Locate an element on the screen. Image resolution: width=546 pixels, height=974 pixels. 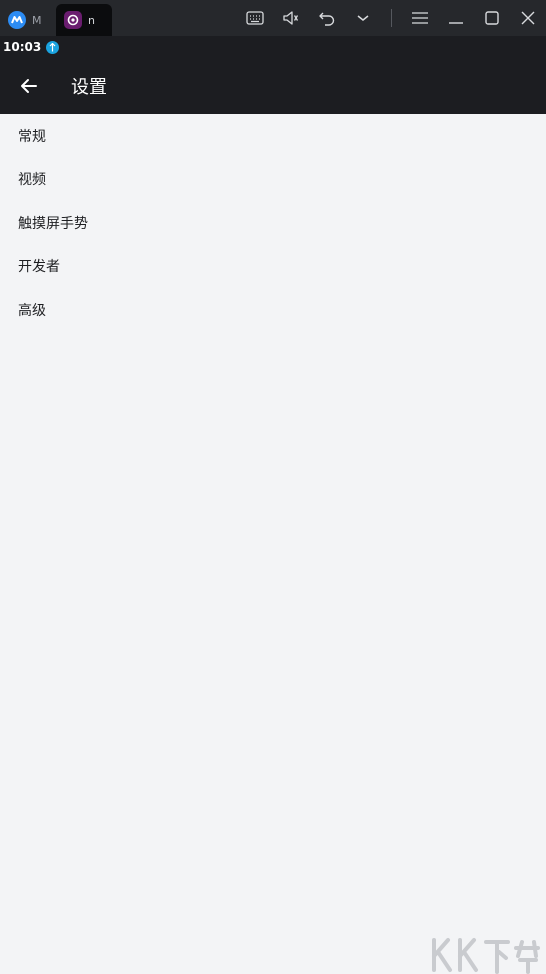
volume-button is located at coordinates (291, 18).